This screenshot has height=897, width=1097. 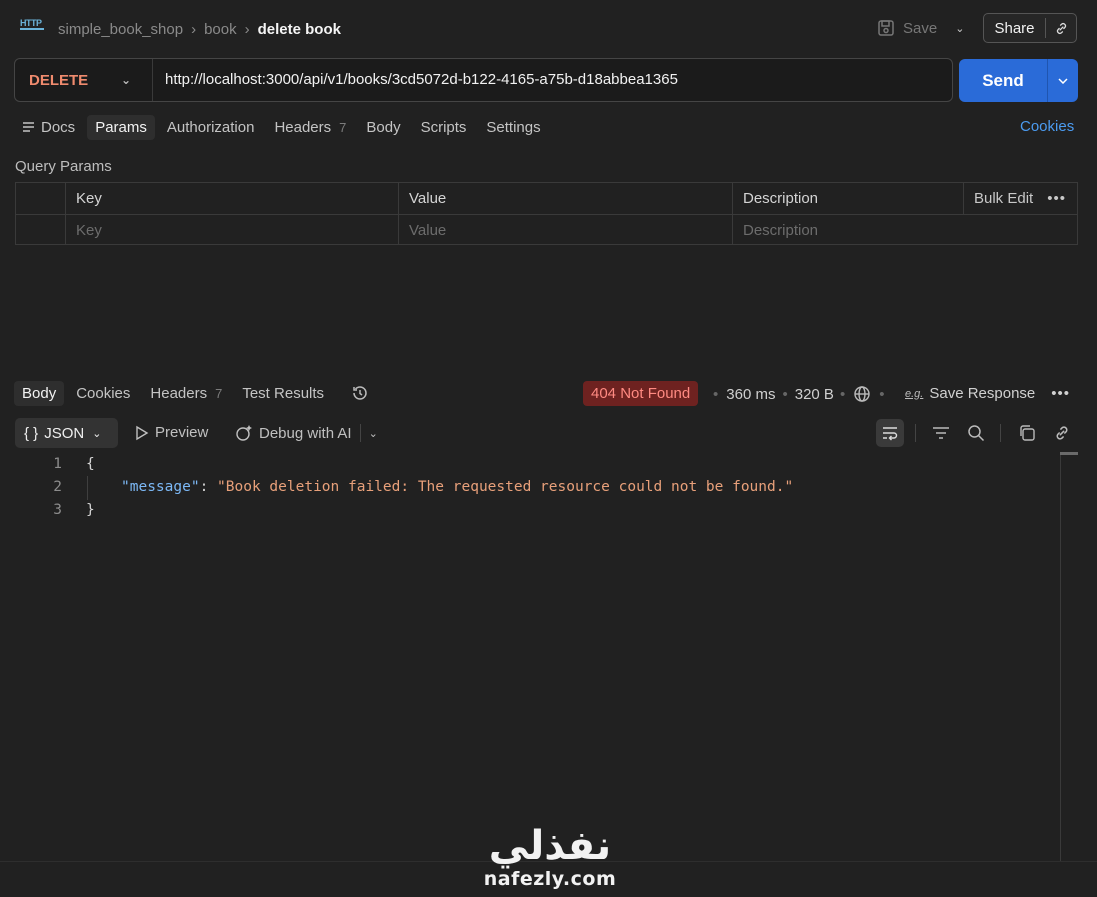 I want to click on tab-scripts: Scripts, so click(x=444, y=127).